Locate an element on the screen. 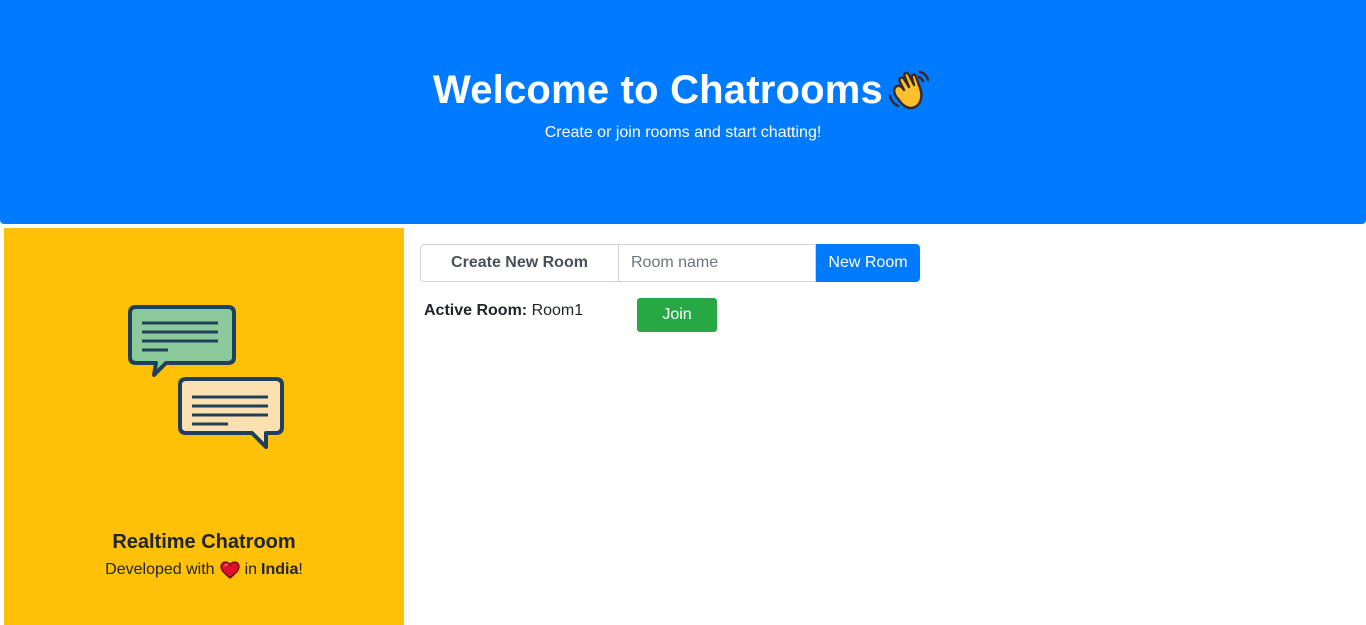 The width and height of the screenshot is (1366, 625). page-title: Welcome to Chatrooms is located at coordinates (658, 90).